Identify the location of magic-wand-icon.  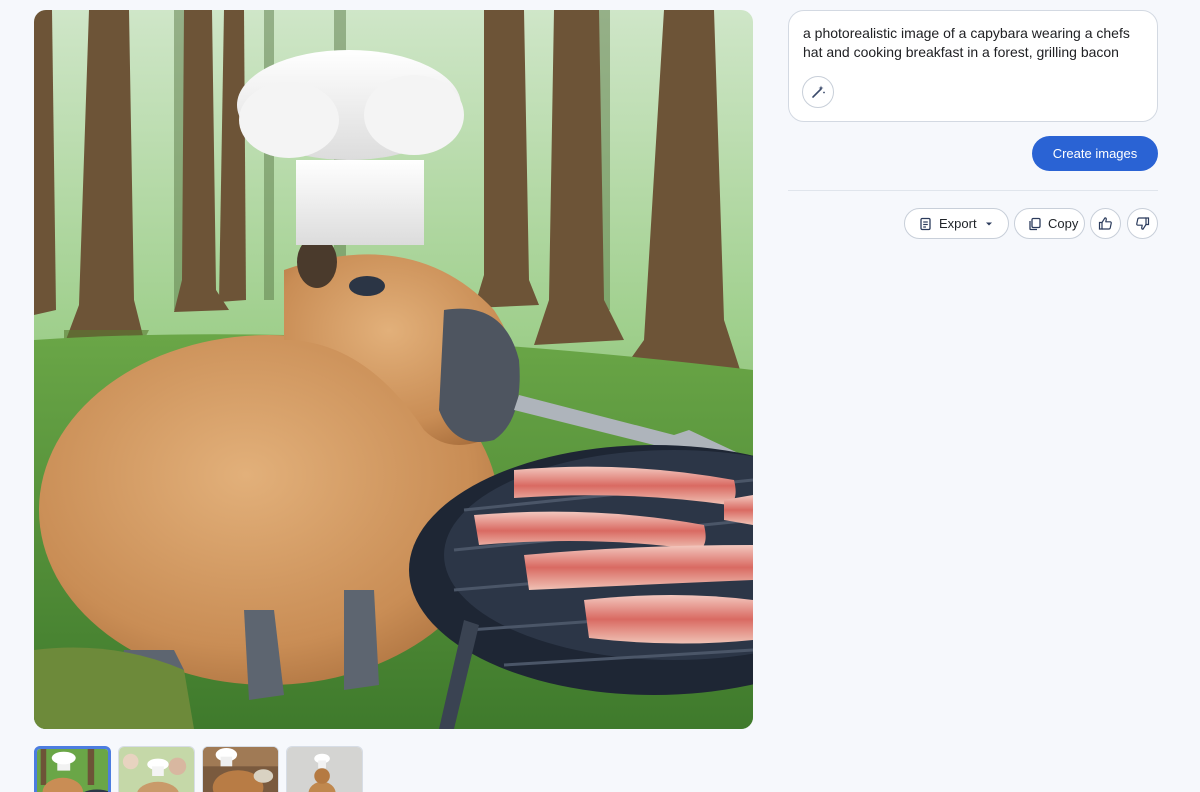
(818, 91).